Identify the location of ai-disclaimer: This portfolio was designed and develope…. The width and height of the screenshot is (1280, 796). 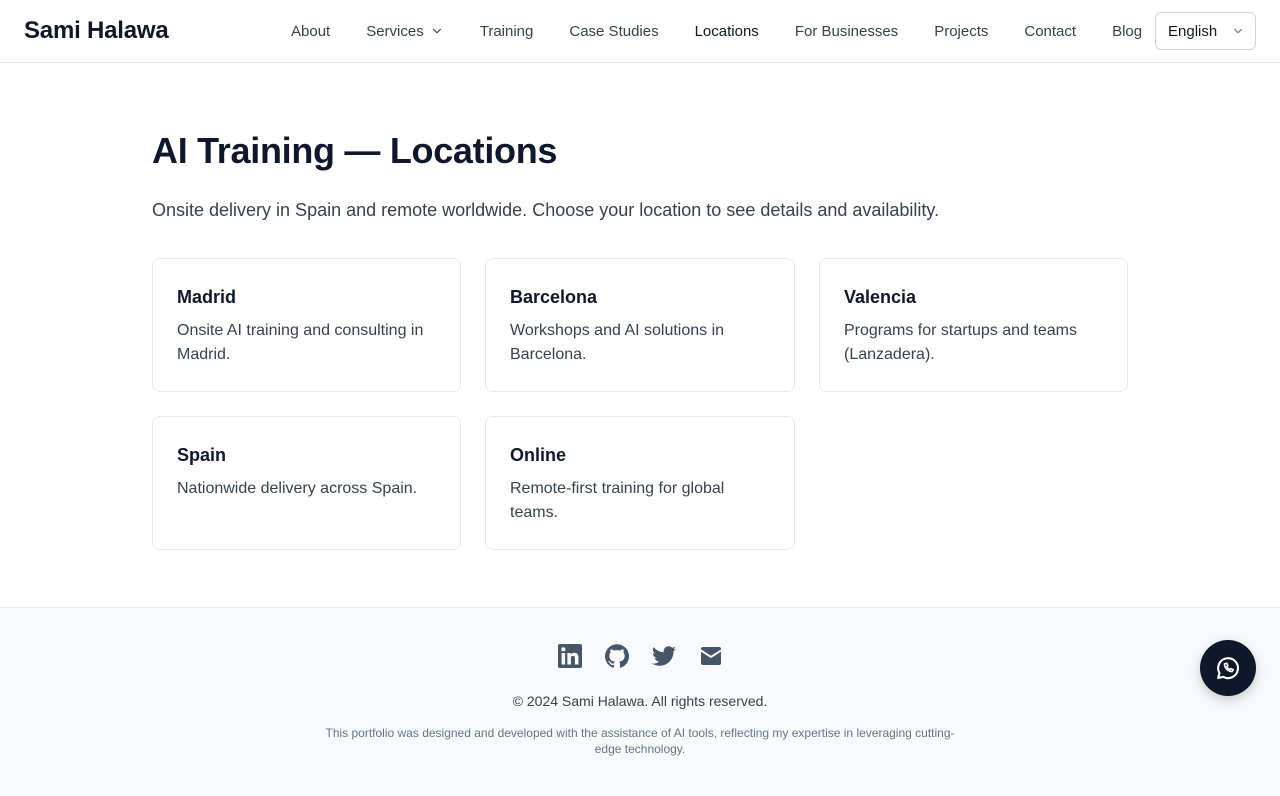
(640, 741).